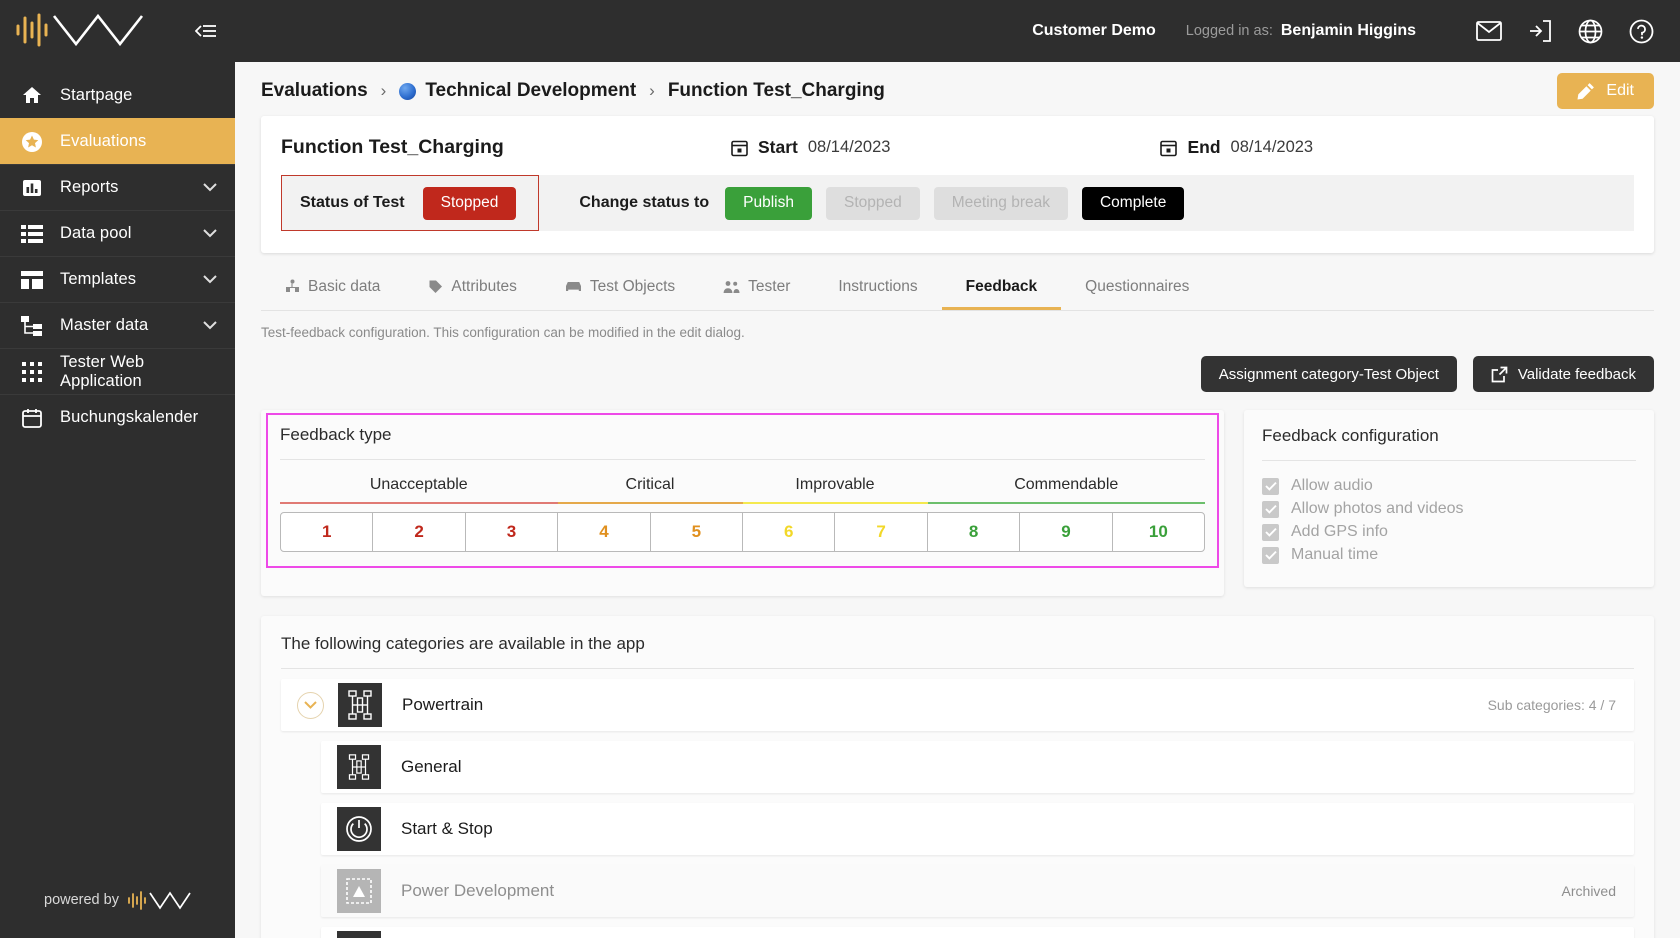 This screenshot has height=938, width=1680. What do you see at coordinates (1620, 90) in the screenshot?
I see `edit-button-label: Edit` at bounding box center [1620, 90].